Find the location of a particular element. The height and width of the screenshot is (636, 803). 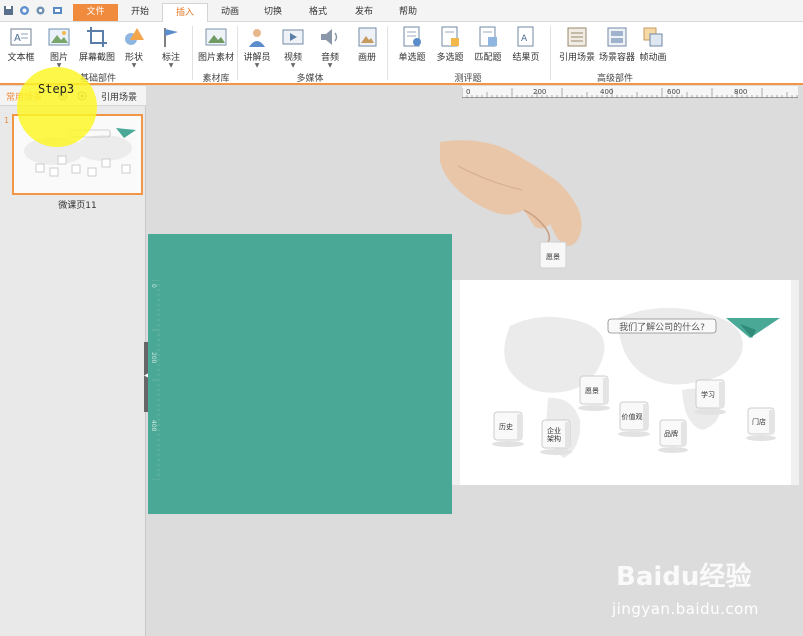

ruler-ticks: 0 200 400 600 800 is located at coordinates (629, 93).